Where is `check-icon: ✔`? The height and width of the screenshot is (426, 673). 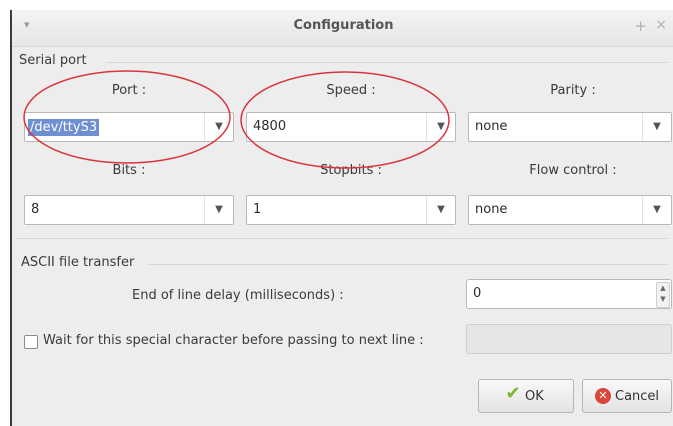
check-icon: ✔ is located at coordinates (513, 393).